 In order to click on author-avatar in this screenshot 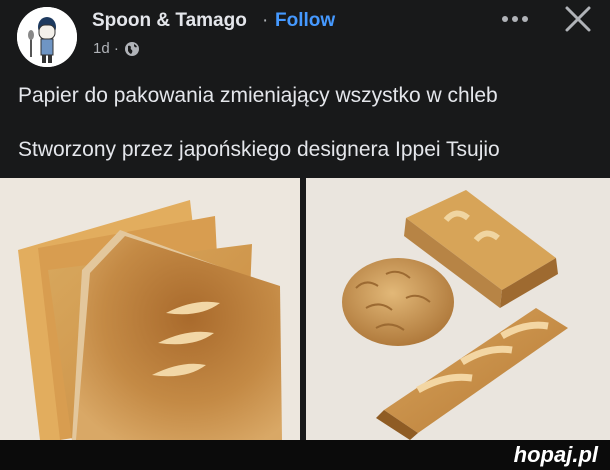, I will do `click(47, 37)`.